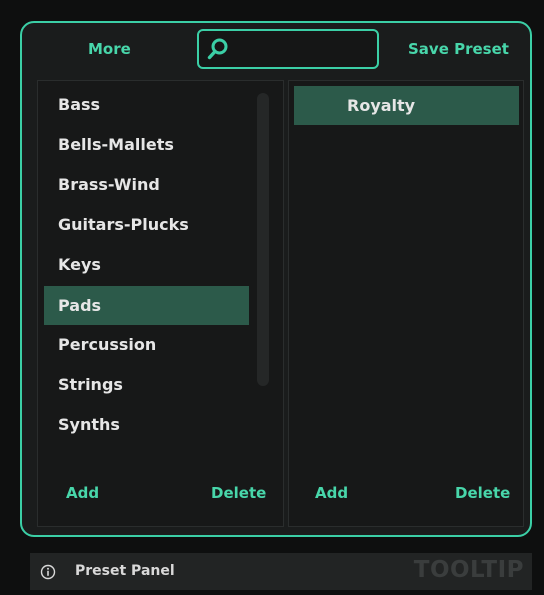  Describe the element at coordinates (468, 570) in the screenshot. I see `tooltip-logo: TOOLTIP` at that location.